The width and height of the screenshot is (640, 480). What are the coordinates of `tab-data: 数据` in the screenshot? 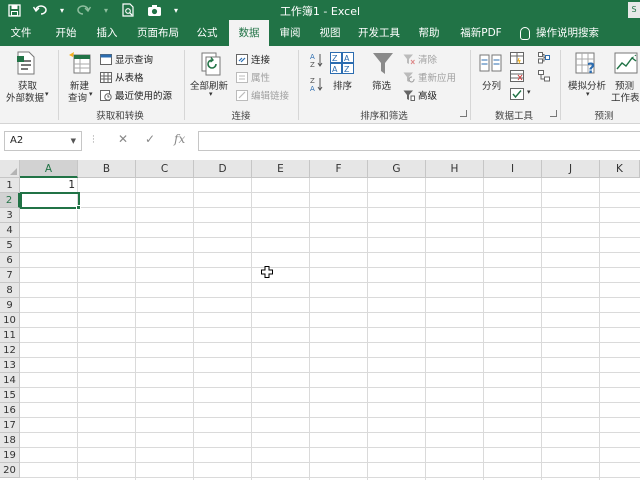 It's located at (249, 33).